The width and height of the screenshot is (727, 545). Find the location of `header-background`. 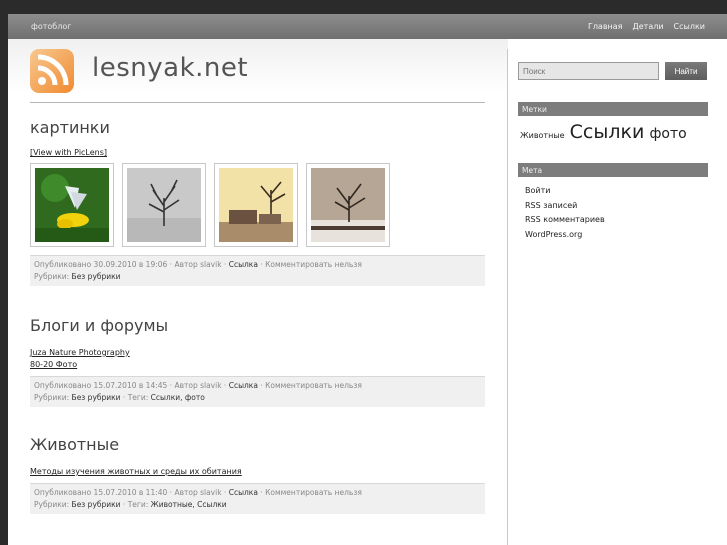

header-background is located at coordinates (258, 66).